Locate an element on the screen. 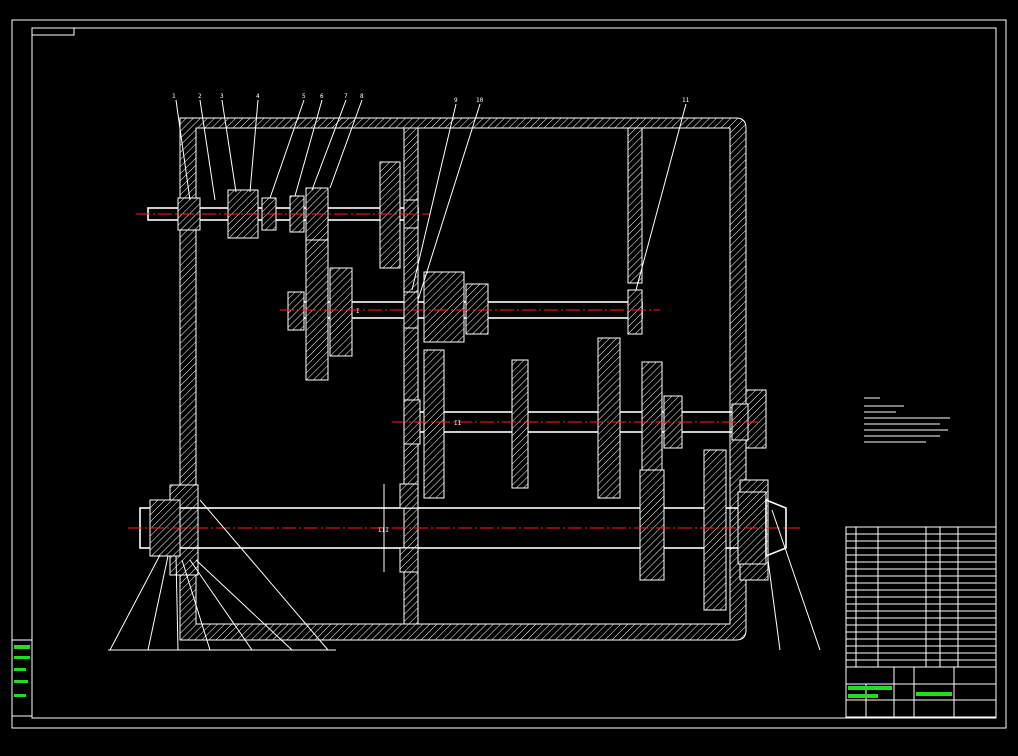 The height and width of the screenshot is (756, 1018). callout-2: 2 is located at coordinates (200, 96).